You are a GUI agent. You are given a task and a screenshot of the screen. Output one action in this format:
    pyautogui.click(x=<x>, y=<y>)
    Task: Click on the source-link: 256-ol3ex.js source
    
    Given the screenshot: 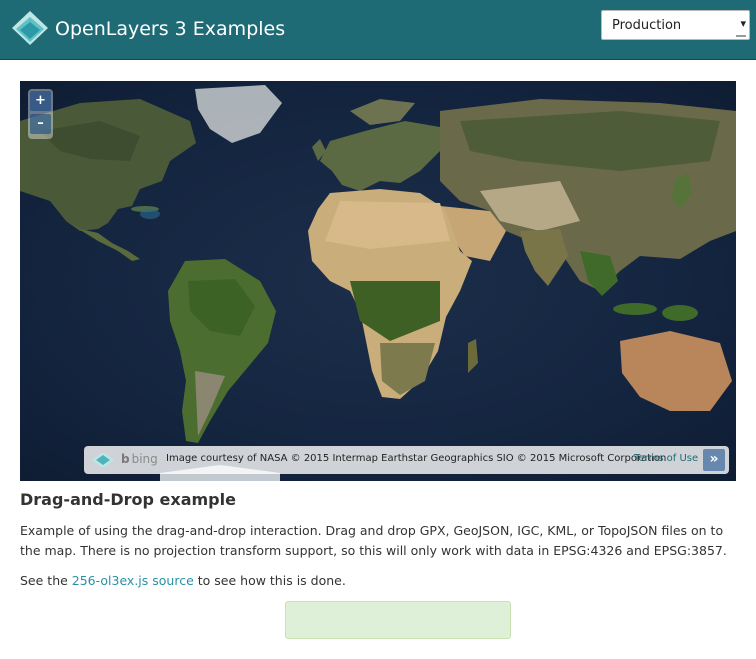 What is the action you would take?
    pyautogui.click(x=133, y=580)
    